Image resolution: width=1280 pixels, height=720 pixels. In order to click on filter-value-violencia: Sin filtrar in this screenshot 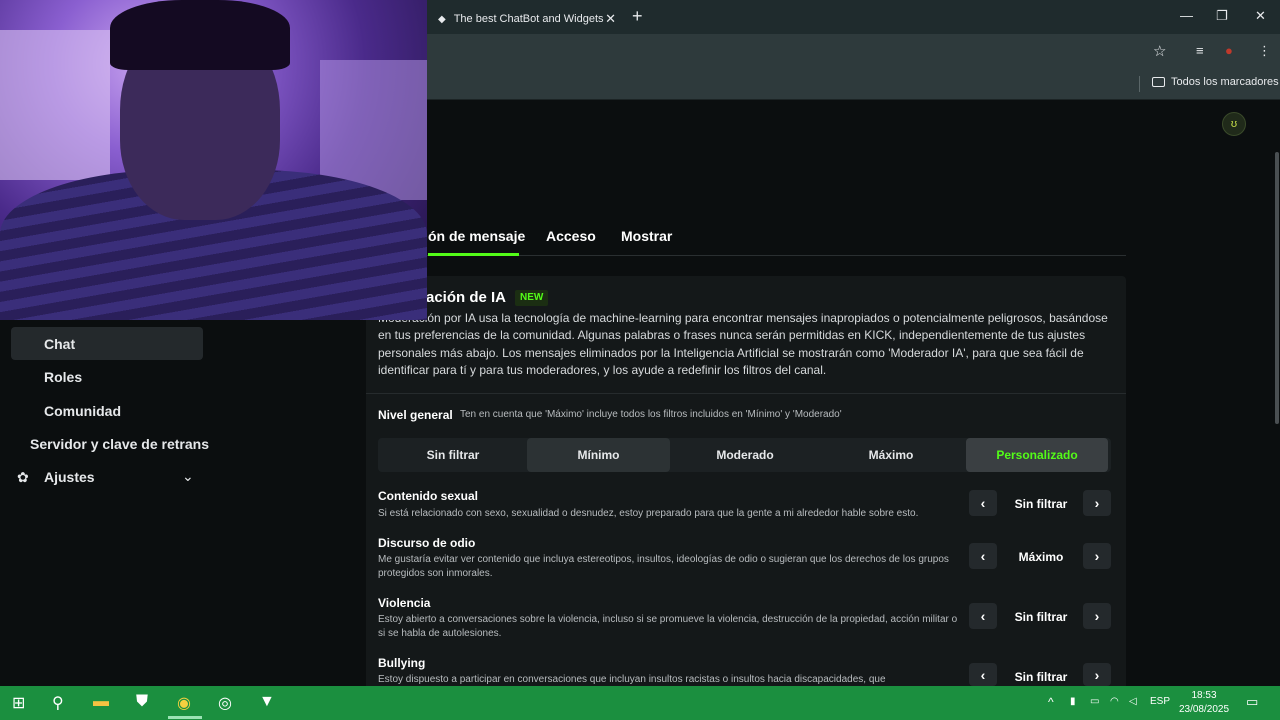, I will do `click(1041, 617)`.